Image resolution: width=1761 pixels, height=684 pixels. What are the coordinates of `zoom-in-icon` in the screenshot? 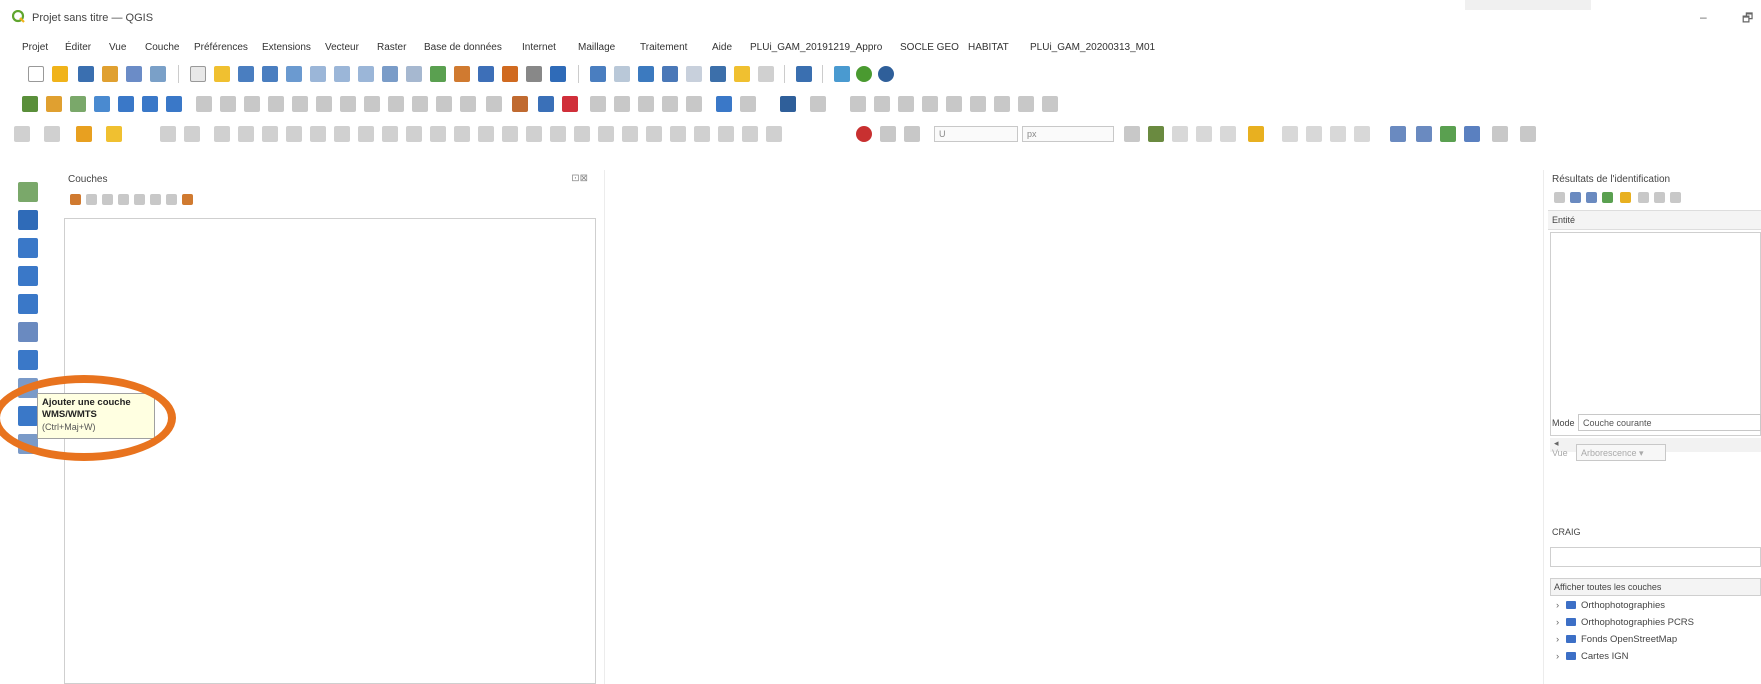 It's located at (246, 74).